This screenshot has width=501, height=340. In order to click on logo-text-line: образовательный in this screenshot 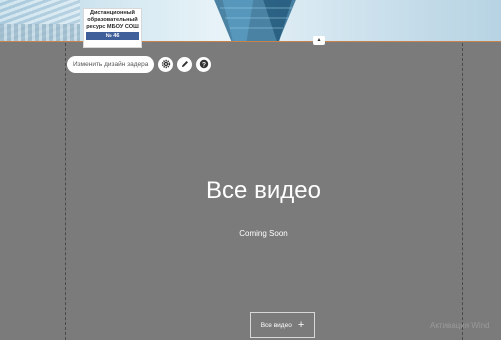, I will do `click(112, 20)`.